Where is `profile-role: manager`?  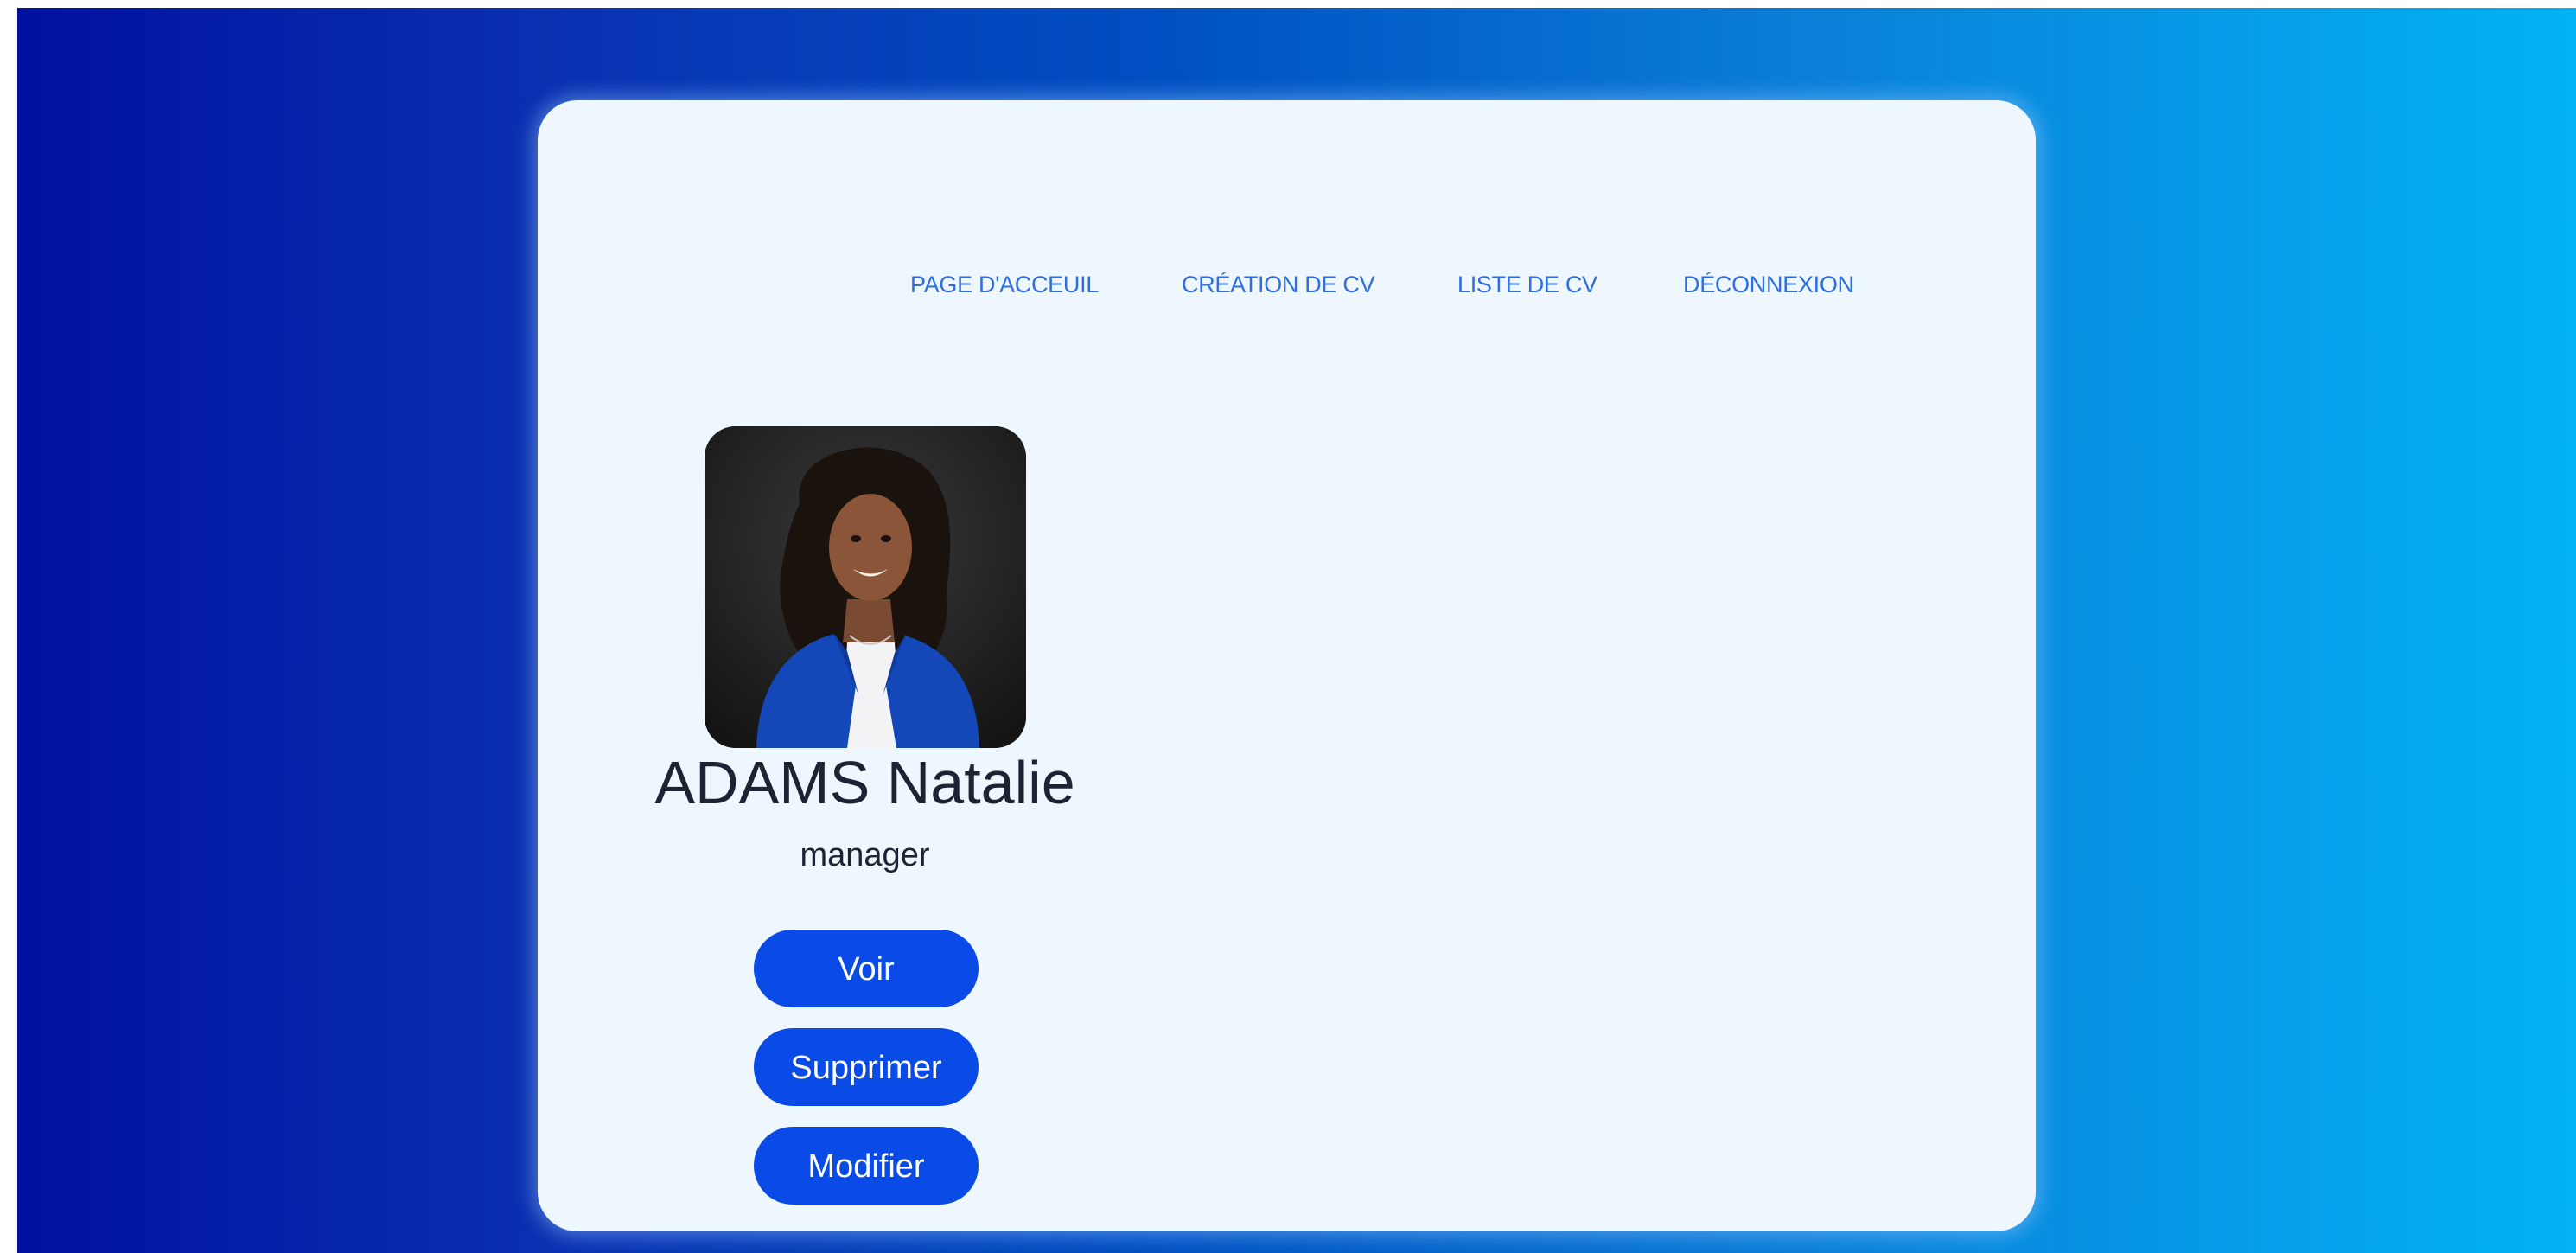 profile-role: manager is located at coordinates (865, 855).